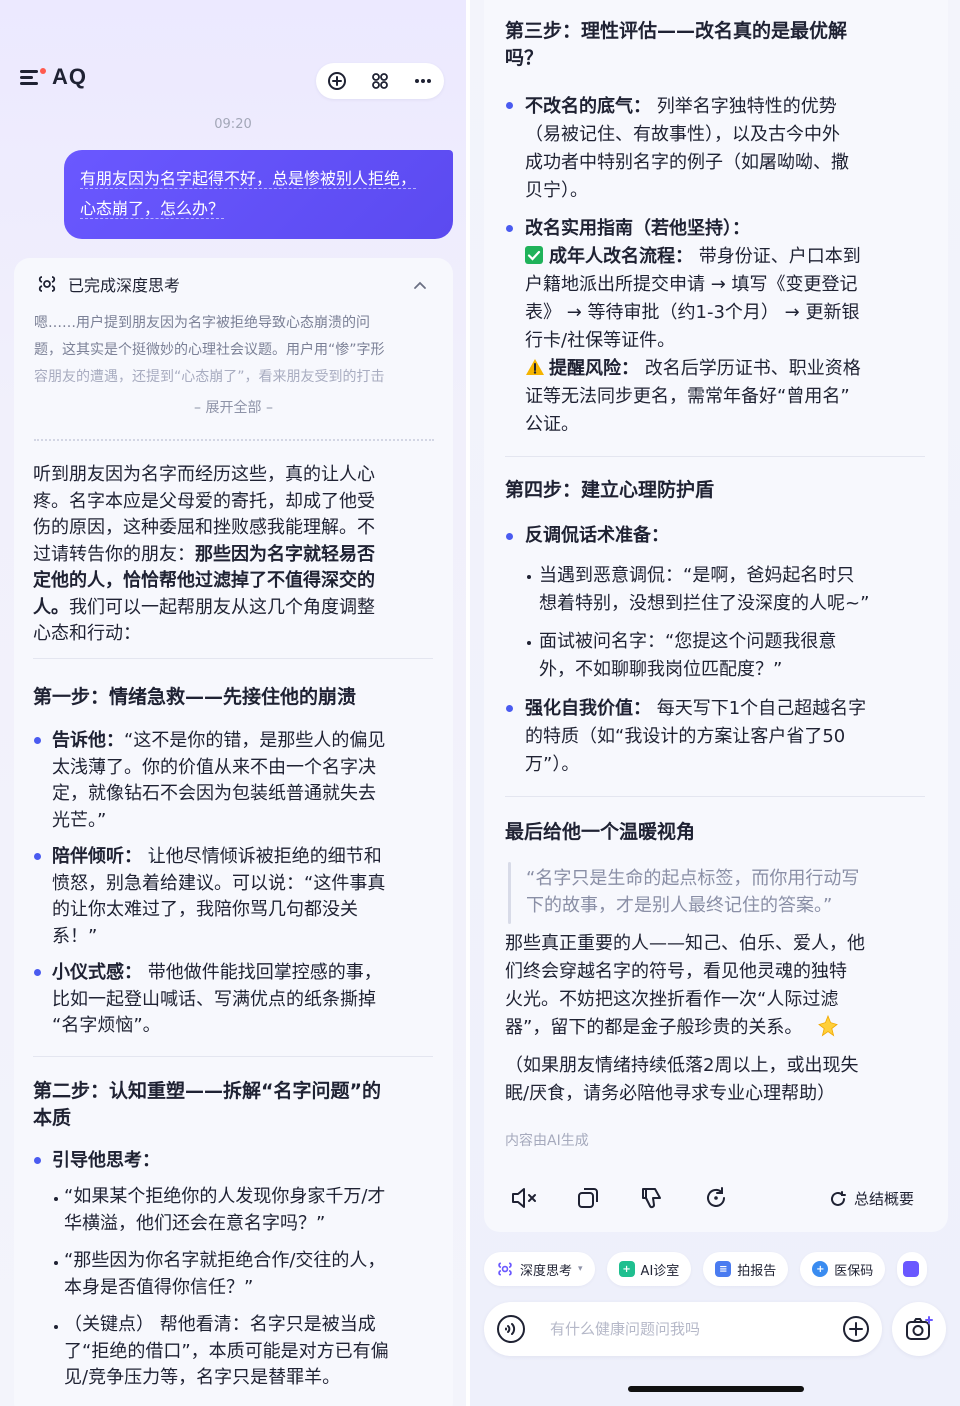 Image resolution: width=960 pixels, height=1406 pixels. Describe the element at coordinates (262, 972) in the screenshot. I see `text-span: 带他做件能找回掌控感的事，` at that location.